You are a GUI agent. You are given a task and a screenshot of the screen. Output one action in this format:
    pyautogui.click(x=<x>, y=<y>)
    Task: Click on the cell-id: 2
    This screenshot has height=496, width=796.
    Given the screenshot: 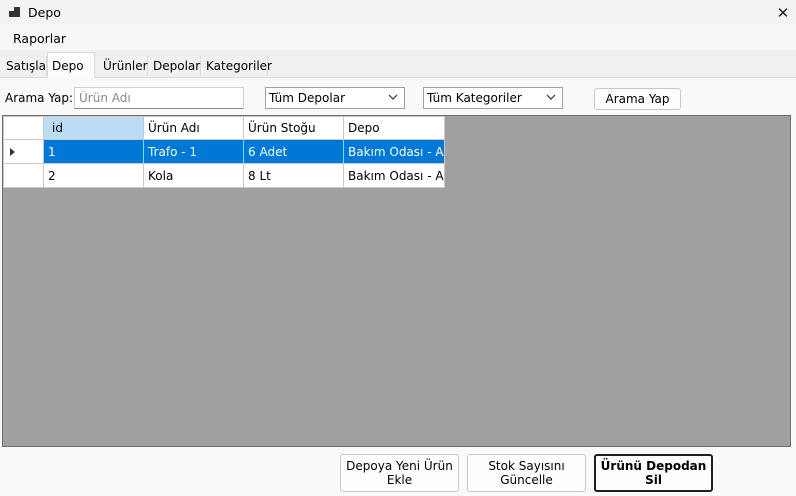 What is the action you would take?
    pyautogui.click(x=93, y=175)
    